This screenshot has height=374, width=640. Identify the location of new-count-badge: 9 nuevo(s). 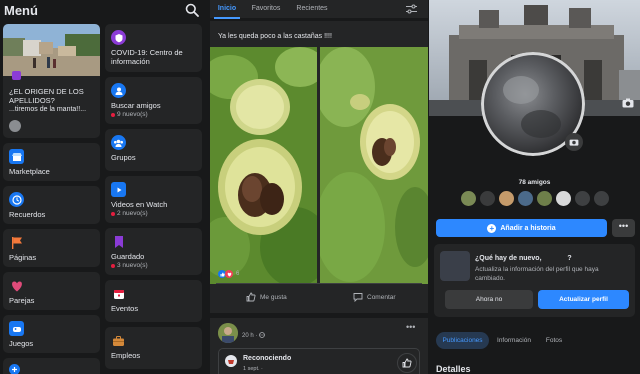
(129, 114).